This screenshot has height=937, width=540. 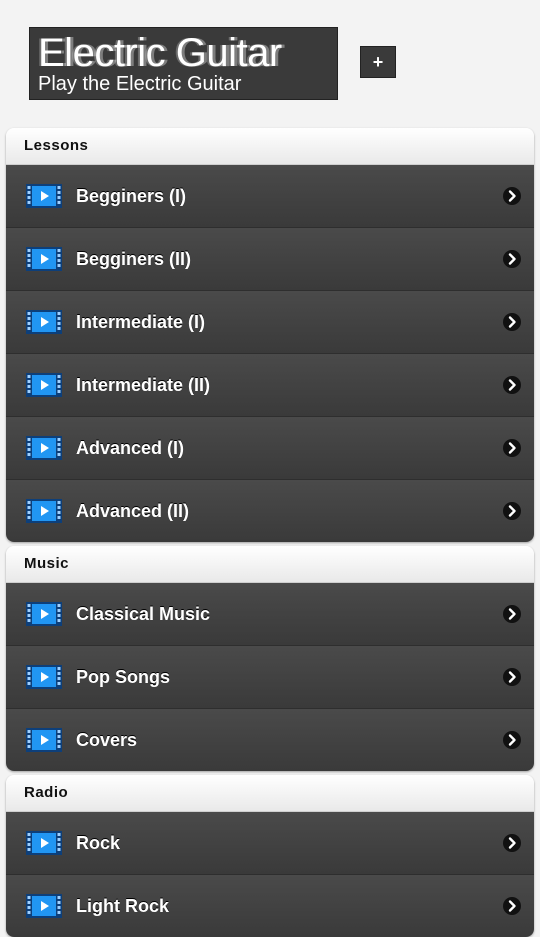 I want to click on add-button: +, so click(x=378, y=62).